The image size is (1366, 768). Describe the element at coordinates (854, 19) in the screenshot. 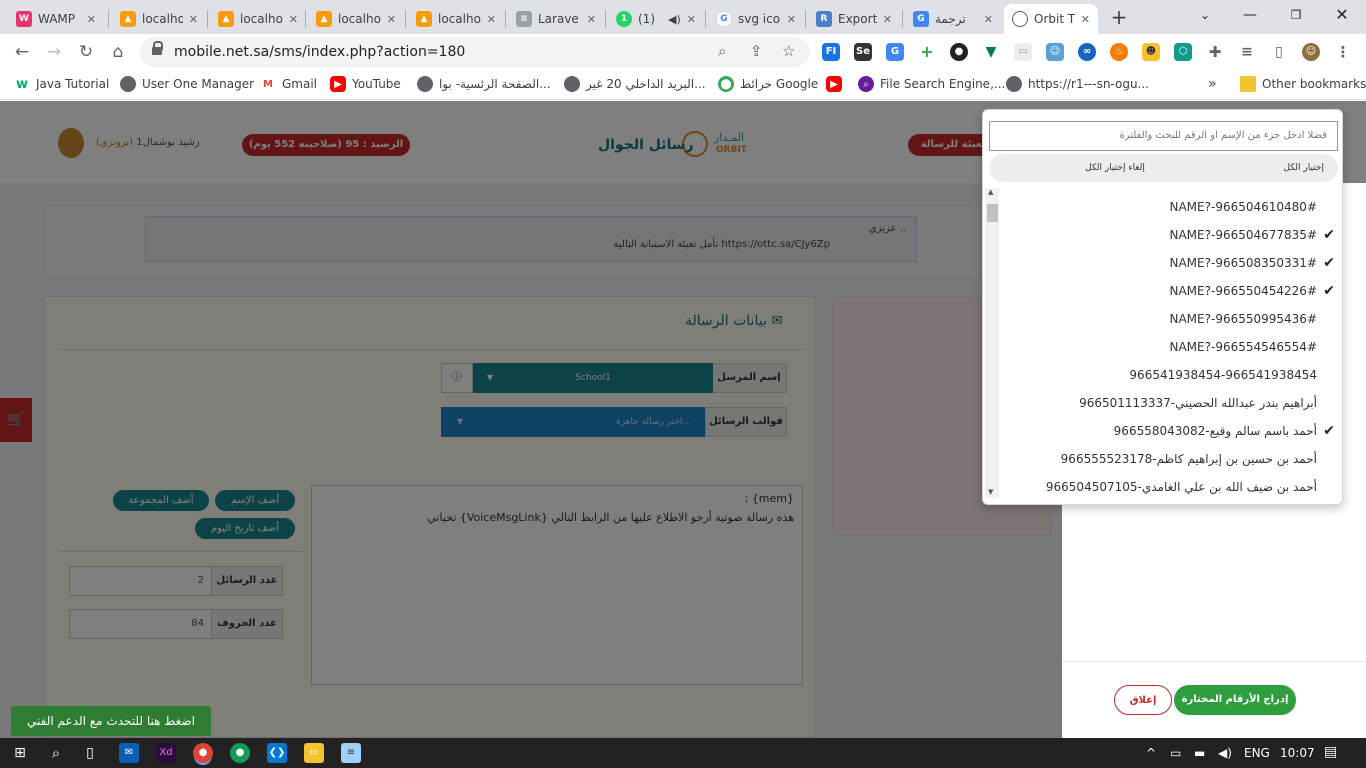

I see `browser-tab: R Export ✕` at that location.